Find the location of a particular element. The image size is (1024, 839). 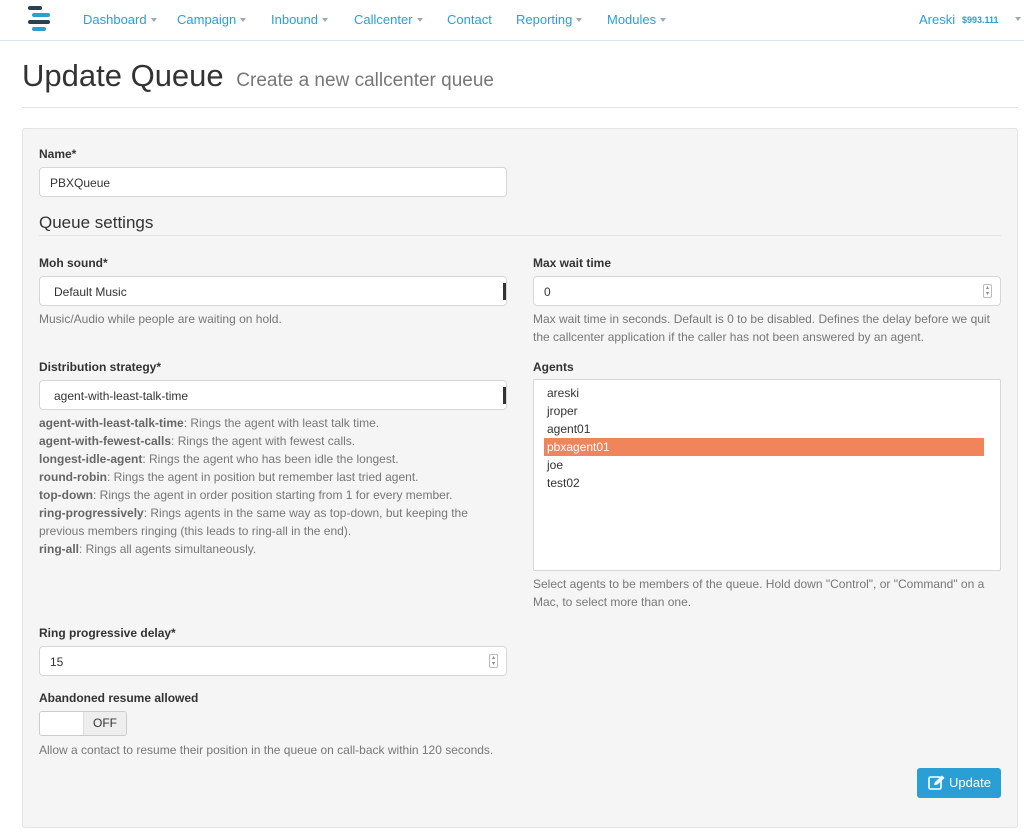

balance-display: $993.111 is located at coordinates (980, 20).